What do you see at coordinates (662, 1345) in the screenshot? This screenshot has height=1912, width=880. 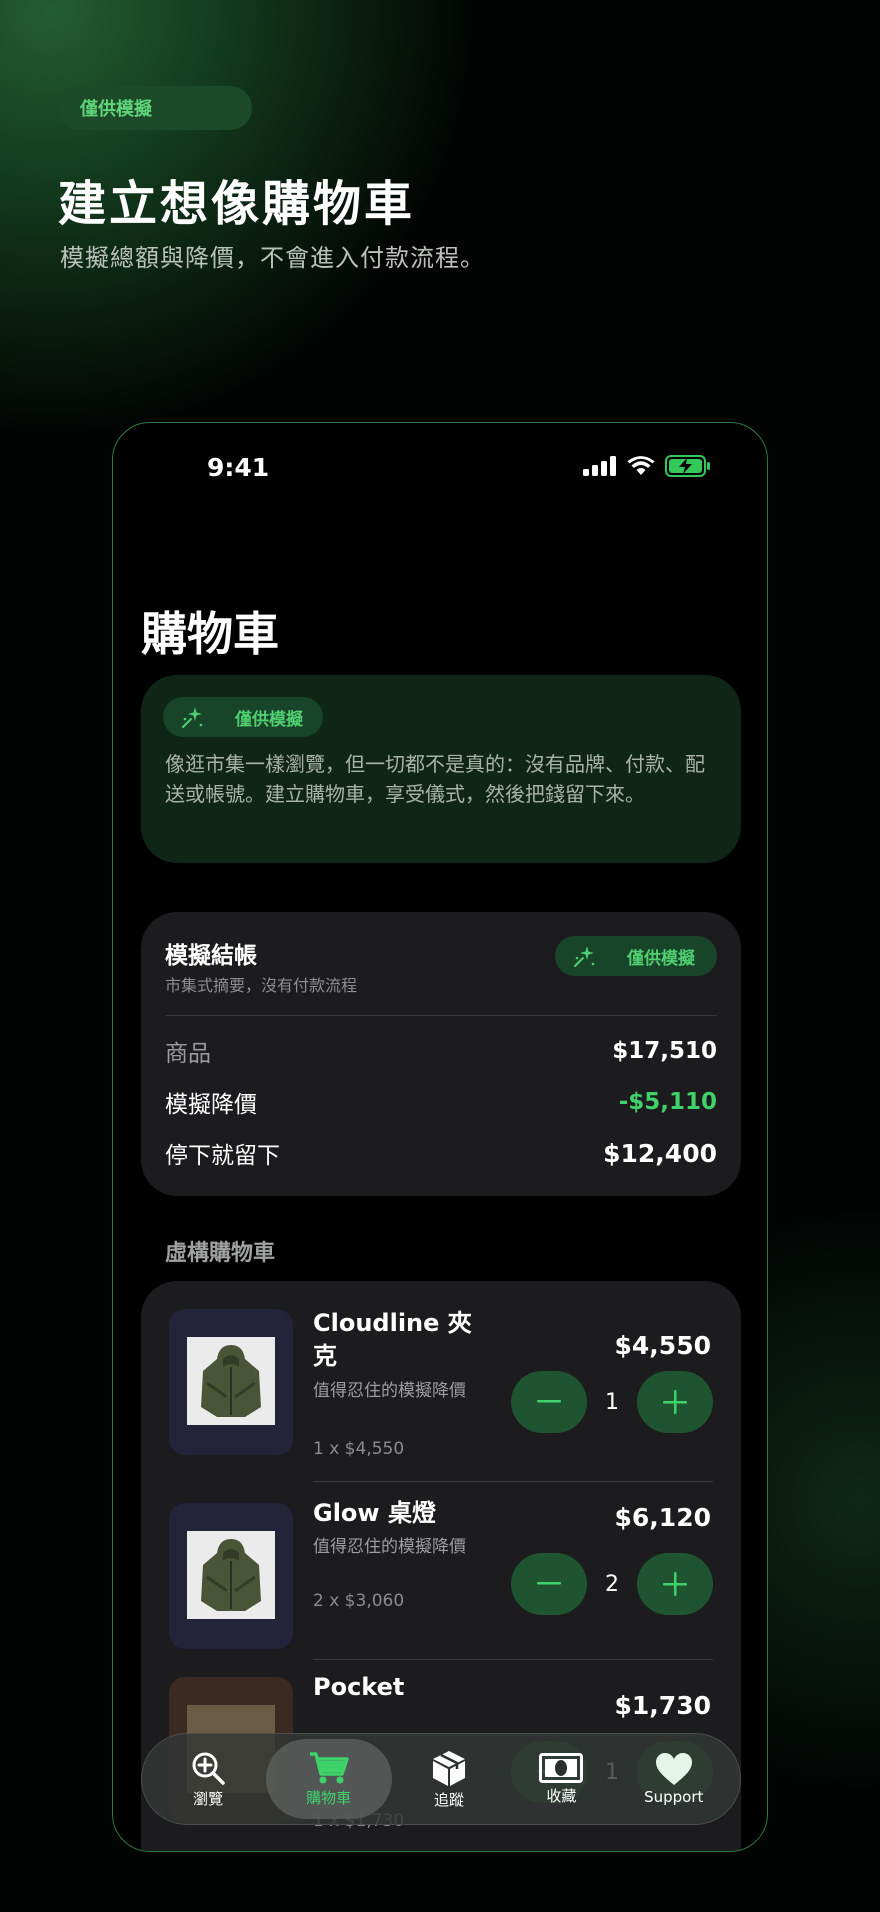 I see `item-total-price: $4,550` at bounding box center [662, 1345].